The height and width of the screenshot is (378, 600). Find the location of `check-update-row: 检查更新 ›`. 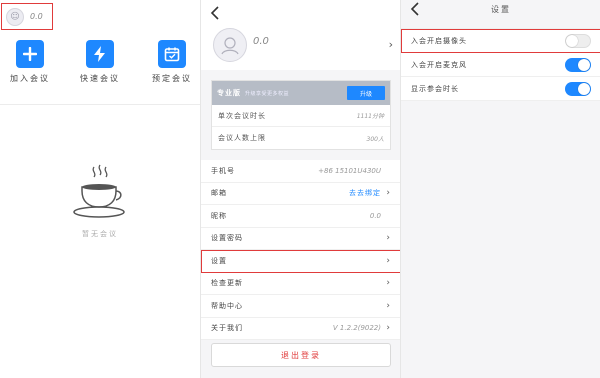

check-update-row: 检查更新 › is located at coordinates (300, 284).